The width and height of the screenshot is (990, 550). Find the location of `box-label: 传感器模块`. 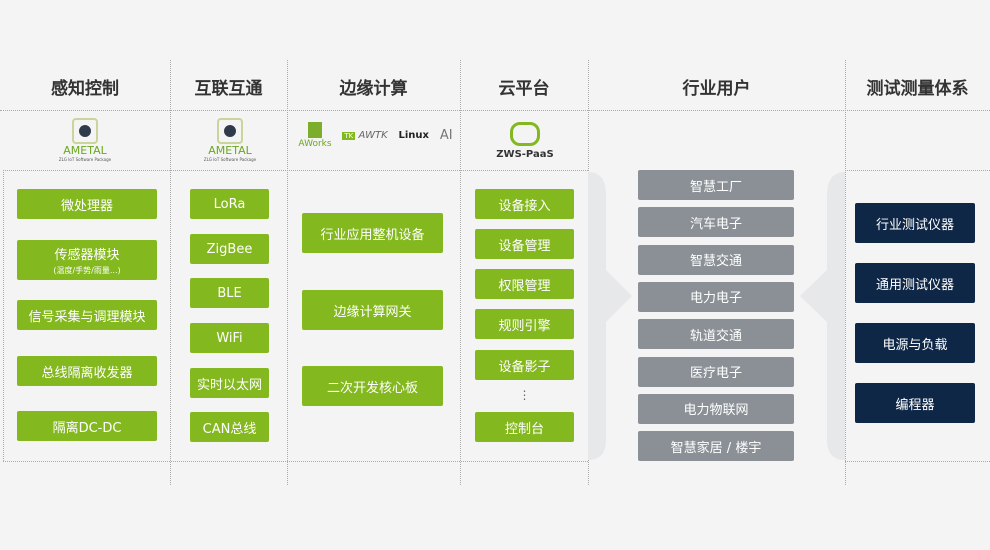

box-label: 传感器模块 is located at coordinates (87, 255).